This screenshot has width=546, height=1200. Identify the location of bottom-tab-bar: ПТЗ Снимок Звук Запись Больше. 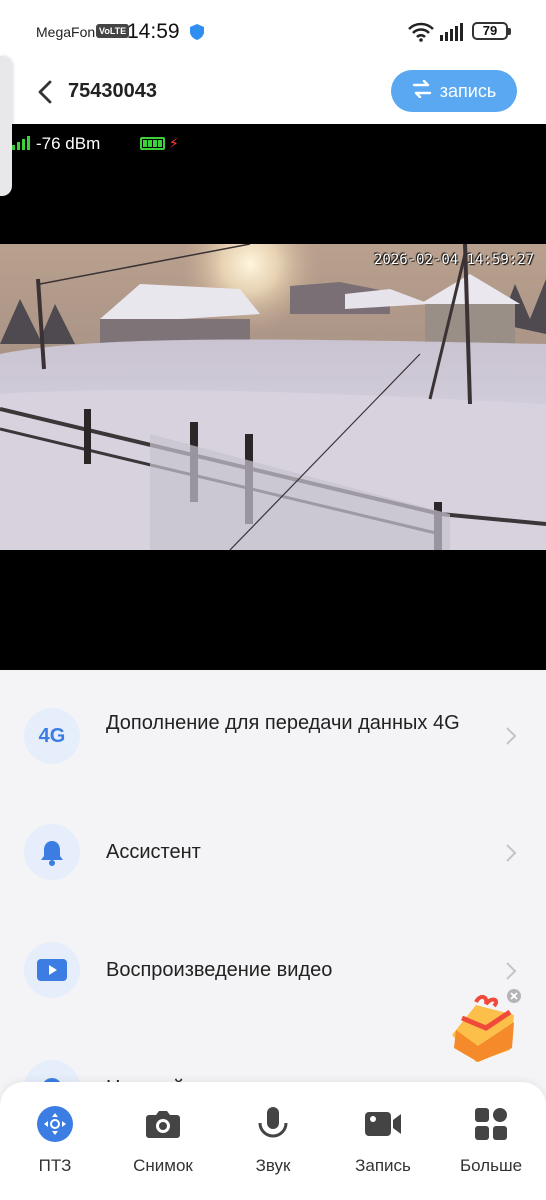
(273, 1141).